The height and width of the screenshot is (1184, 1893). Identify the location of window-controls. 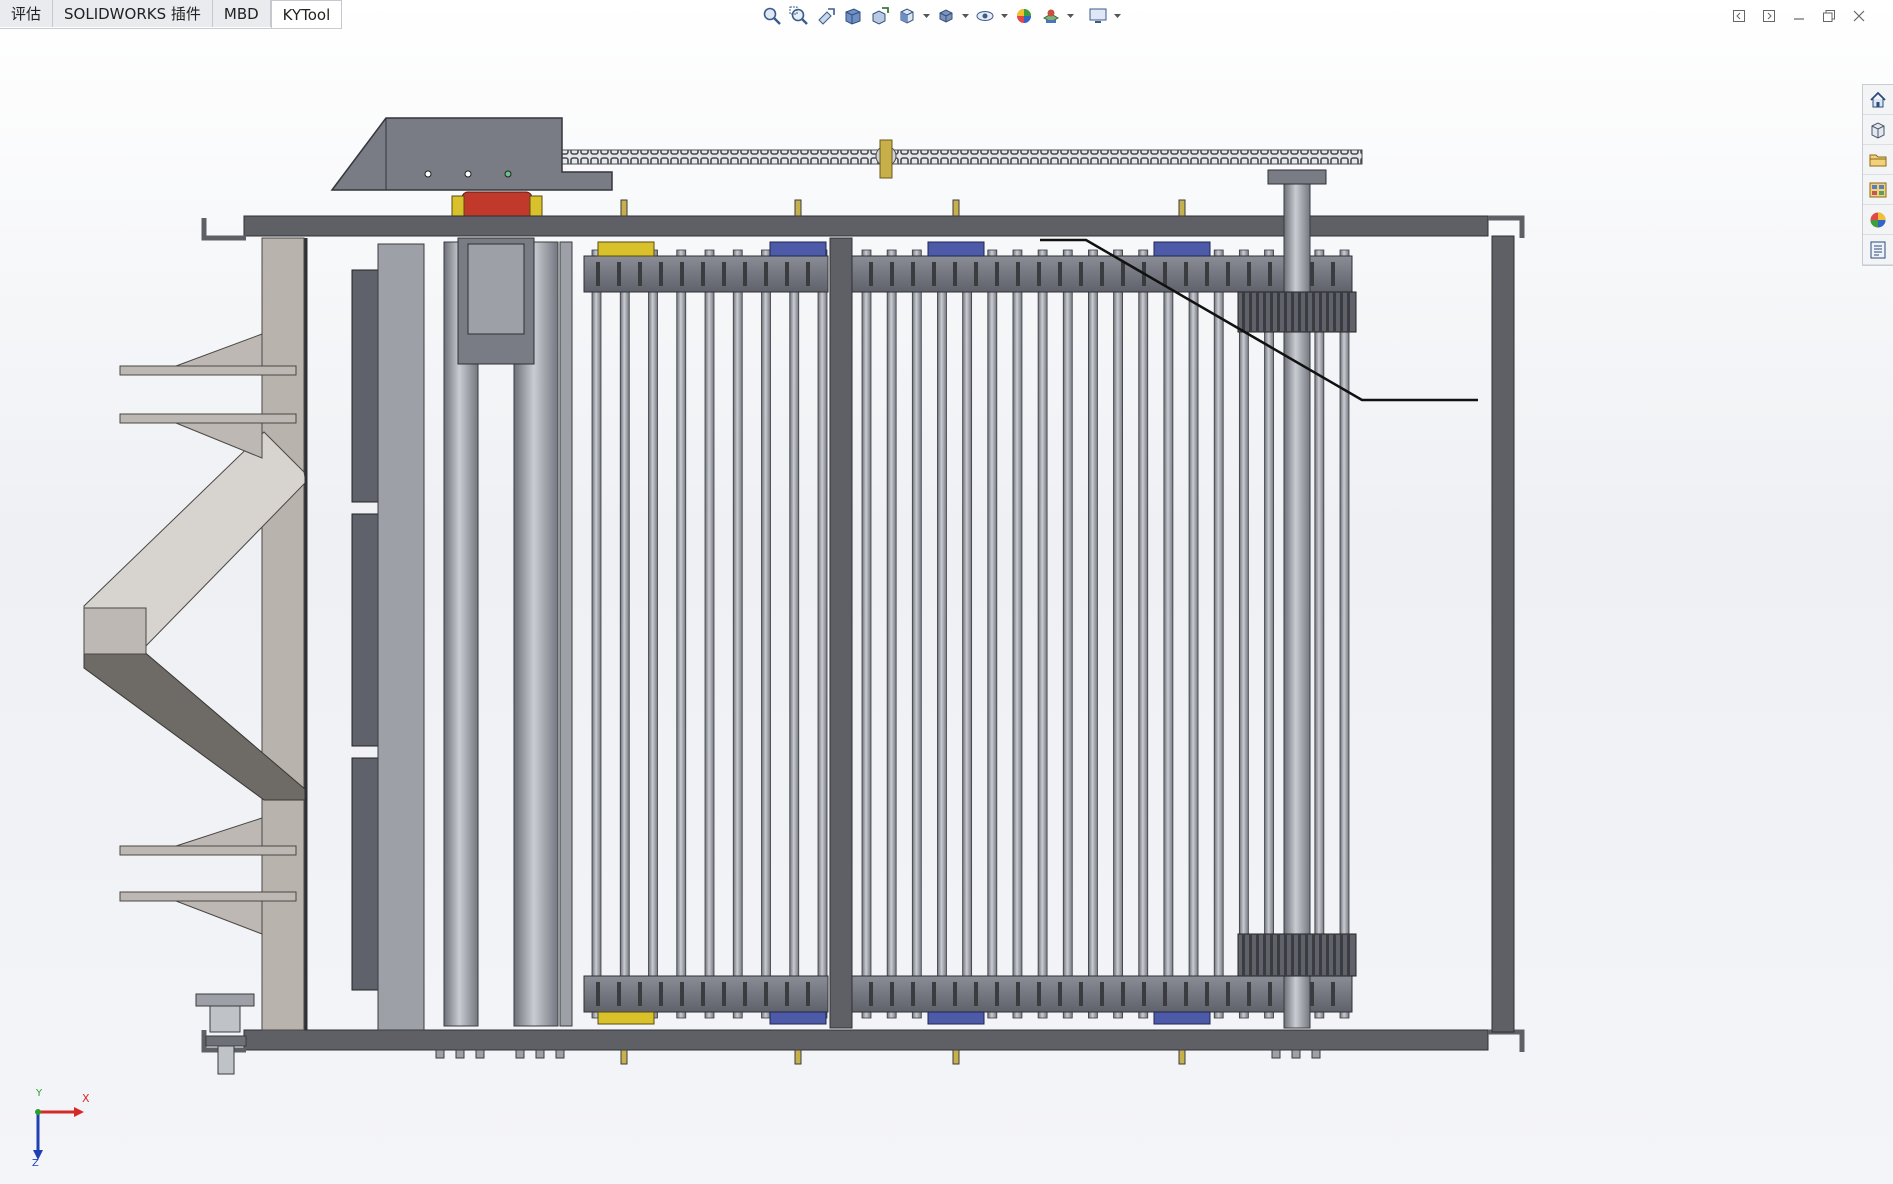
(1799, 16).